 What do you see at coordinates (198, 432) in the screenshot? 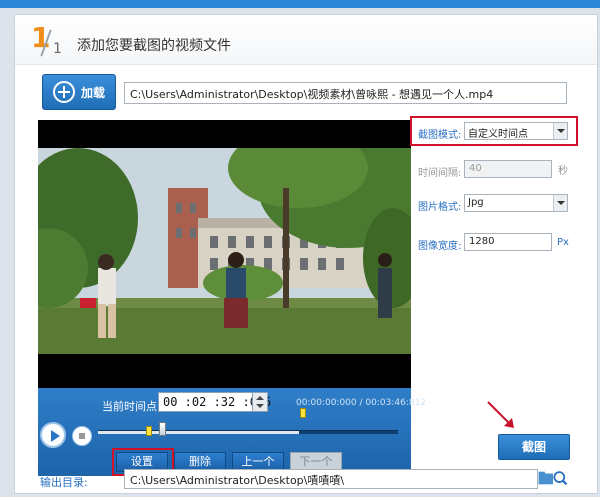
I see `timeline-progress` at bounding box center [198, 432].